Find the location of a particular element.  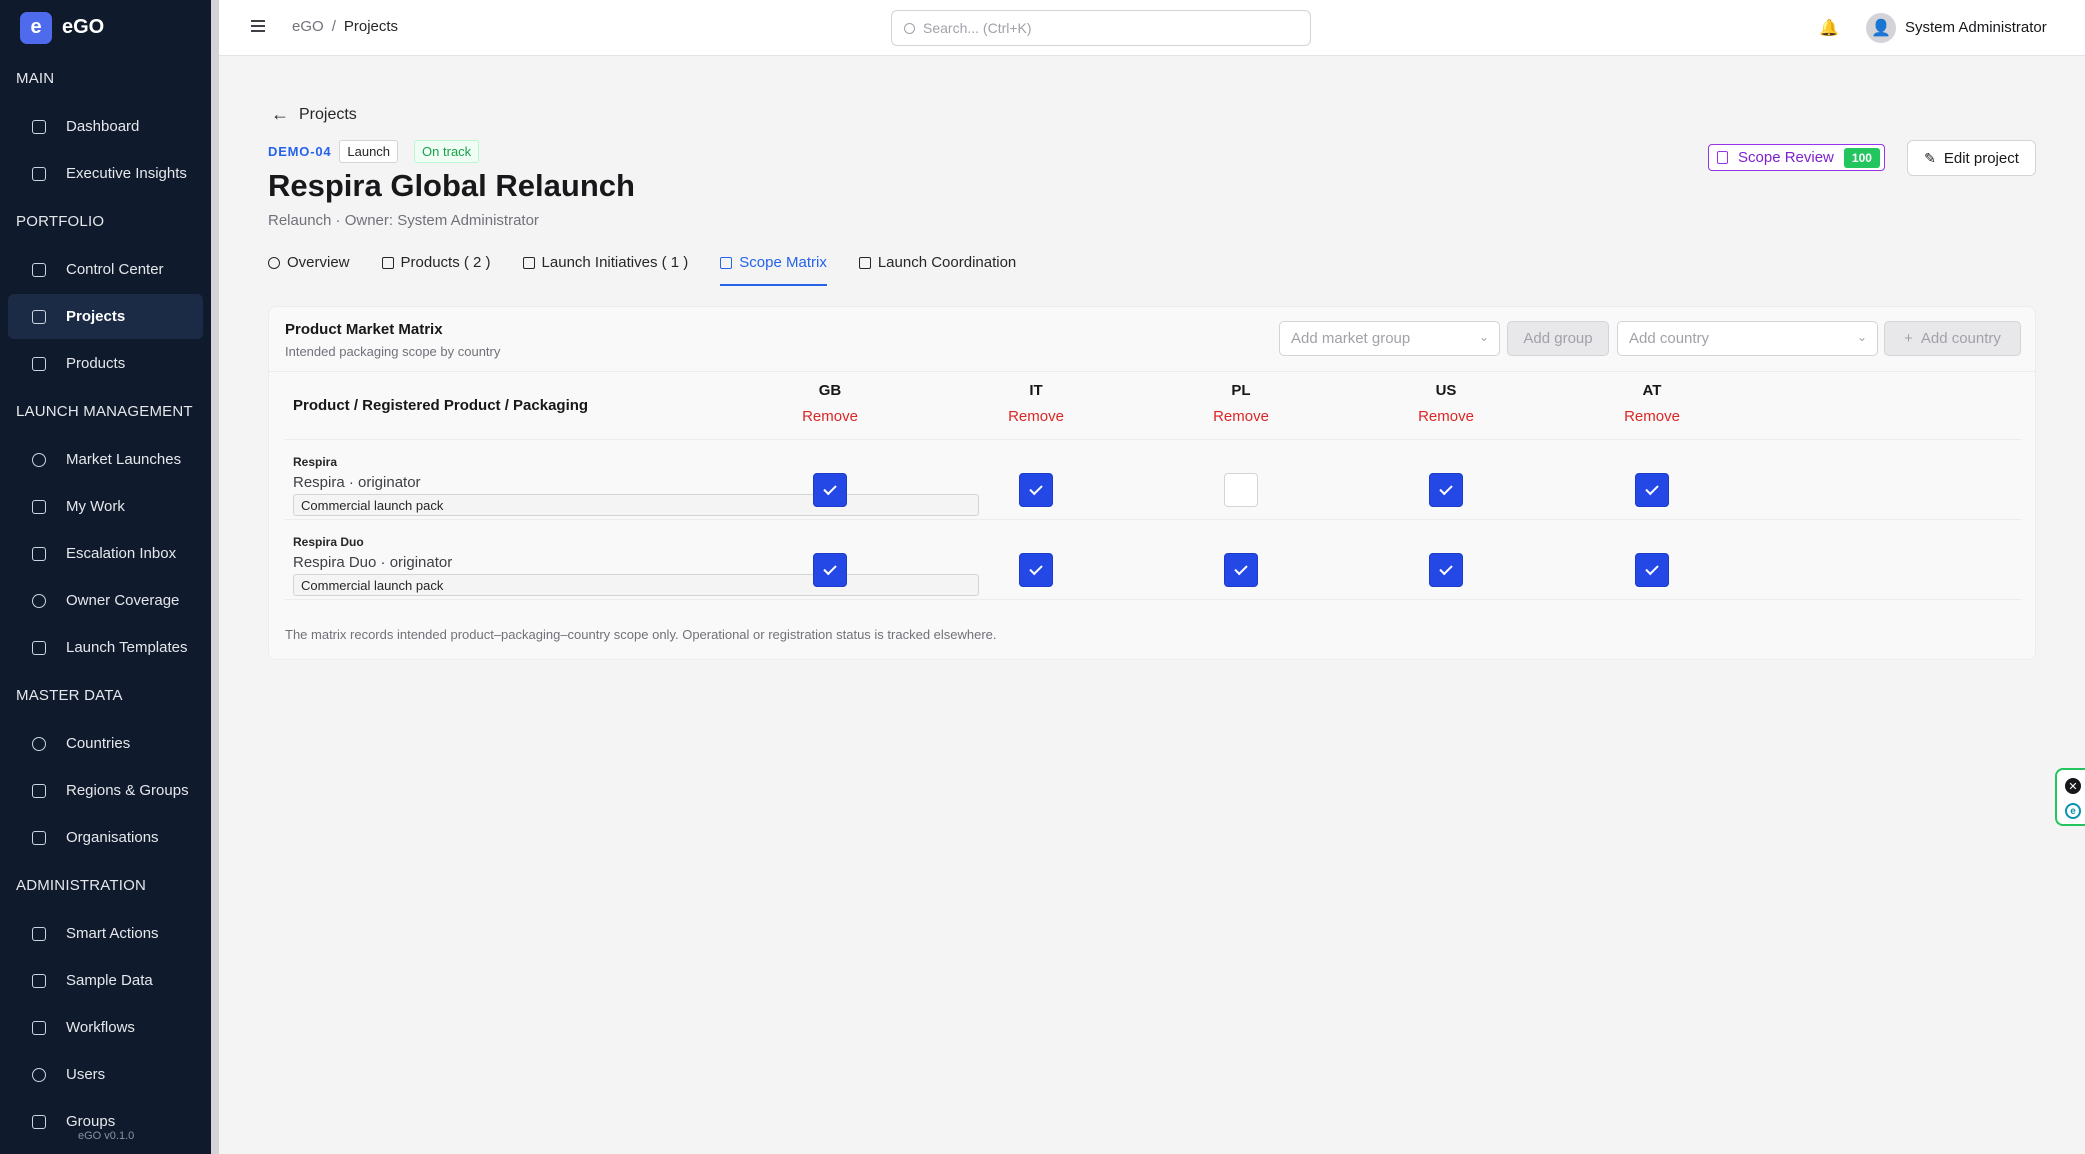

search-input is located at coordinates (1103, 28).